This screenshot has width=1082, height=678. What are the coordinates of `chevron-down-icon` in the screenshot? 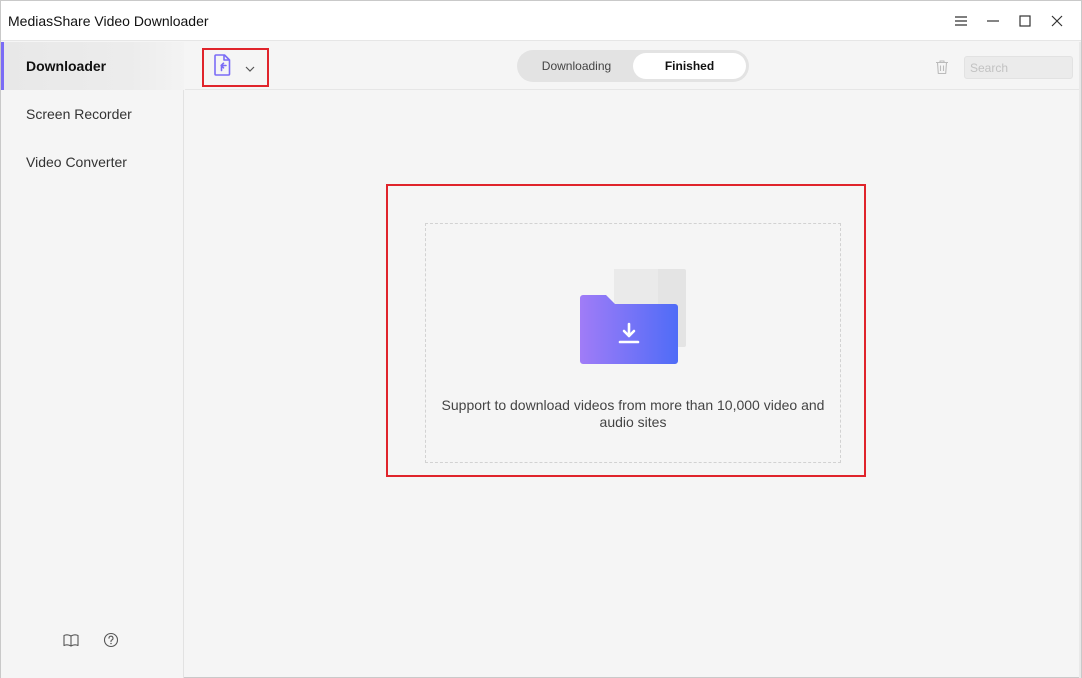 It's located at (250, 68).